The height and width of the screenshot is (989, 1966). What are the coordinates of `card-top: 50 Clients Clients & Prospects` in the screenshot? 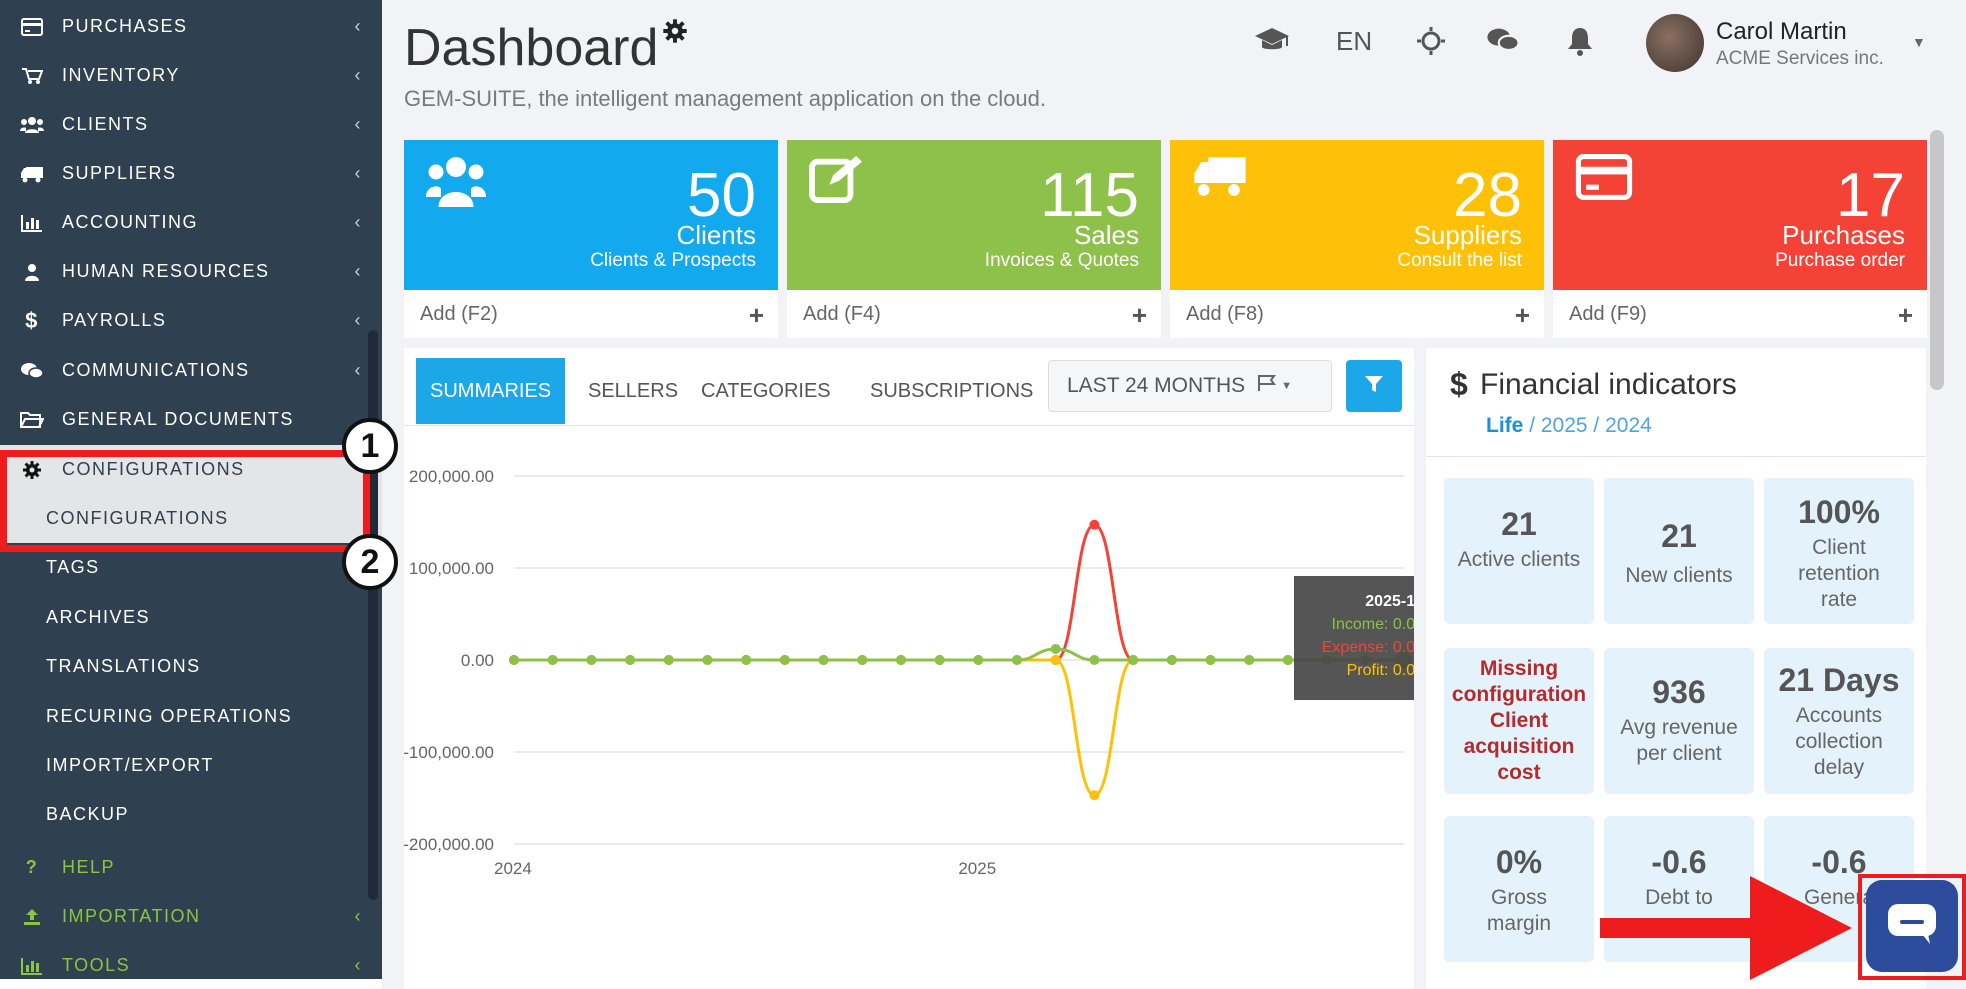 It's located at (591, 215).